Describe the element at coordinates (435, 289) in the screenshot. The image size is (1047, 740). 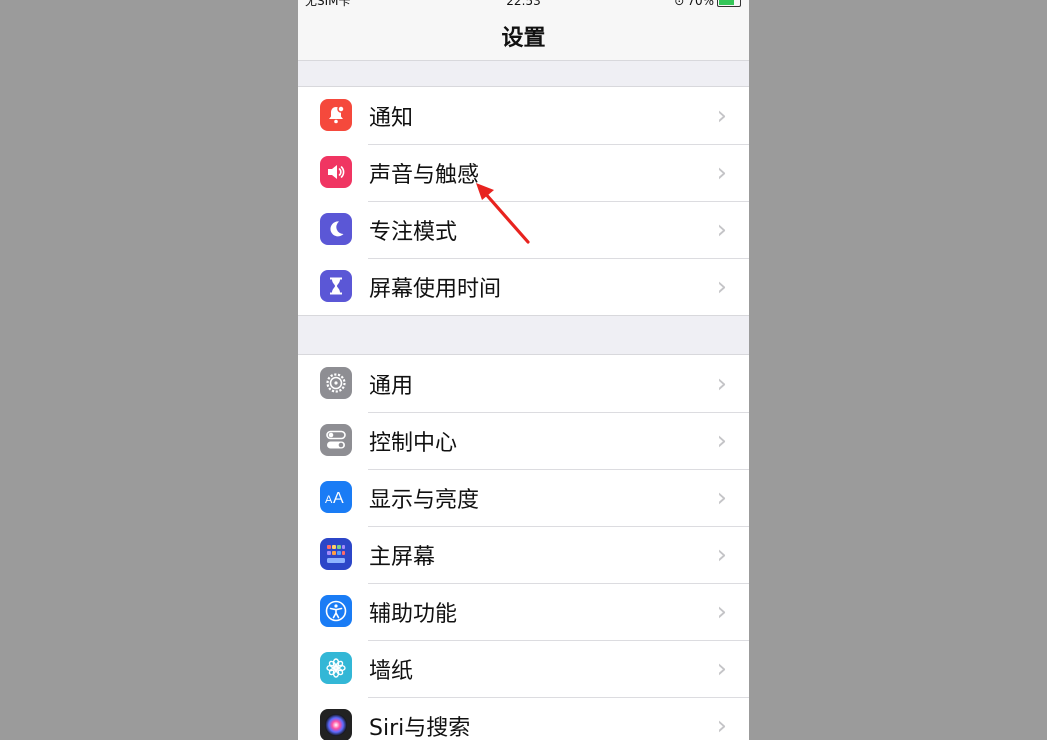
I see `row-label: 屏幕使用时间` at that location.